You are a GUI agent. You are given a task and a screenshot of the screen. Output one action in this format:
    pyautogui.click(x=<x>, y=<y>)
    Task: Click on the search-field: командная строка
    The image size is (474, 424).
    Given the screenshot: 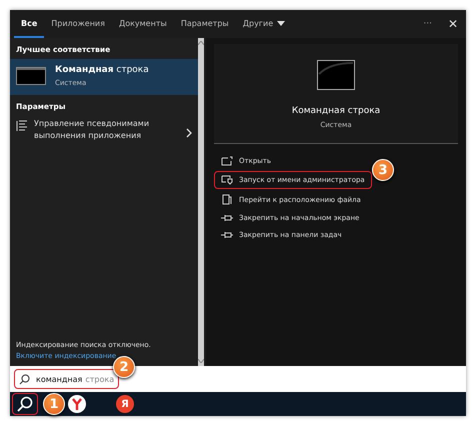 What is the action you would take?
    pyautogui.click(x=67, y=379)
    